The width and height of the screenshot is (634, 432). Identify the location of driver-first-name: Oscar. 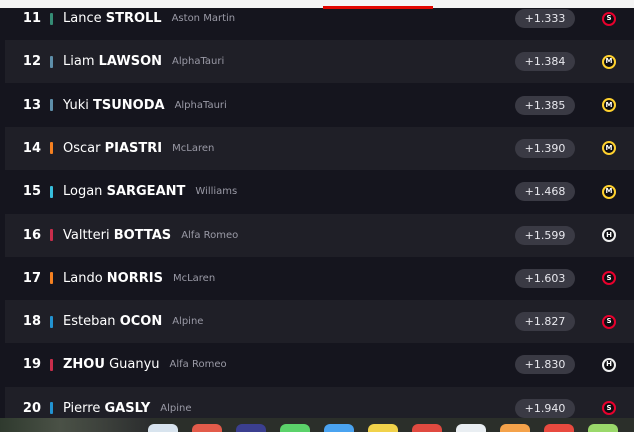
(82, 148).